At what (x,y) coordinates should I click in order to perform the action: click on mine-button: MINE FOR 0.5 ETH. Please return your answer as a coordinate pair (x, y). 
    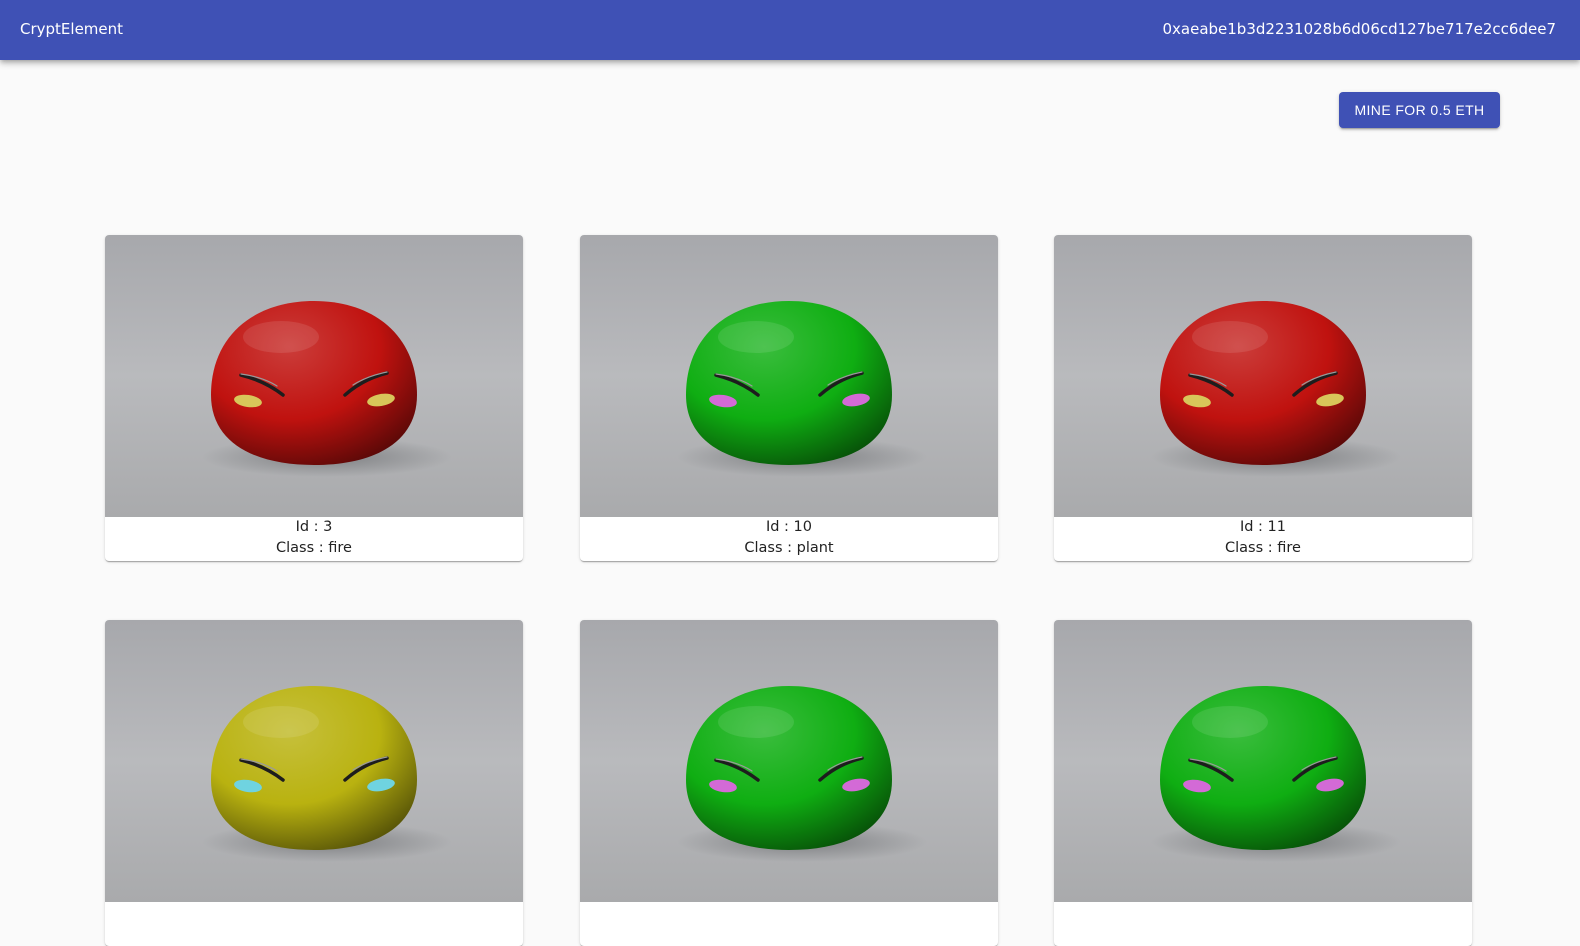
    Looking at the image, I should click on (1419, 110).